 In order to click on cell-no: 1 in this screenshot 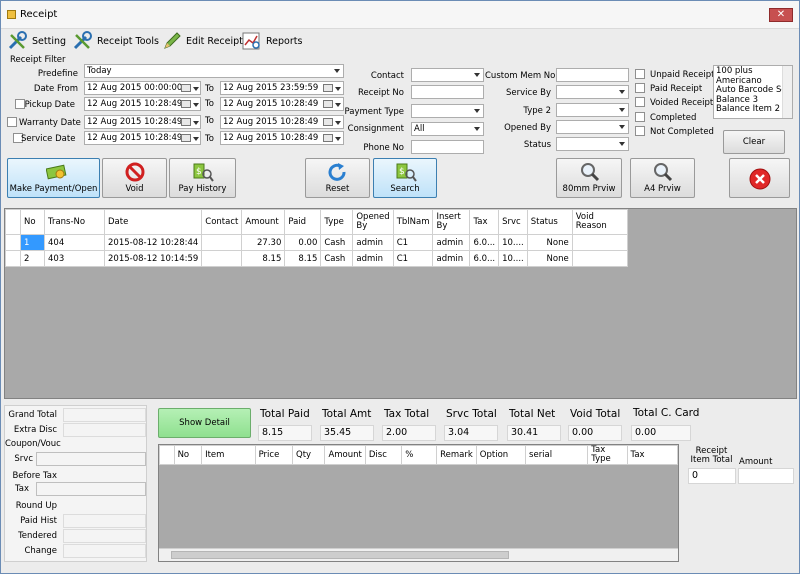, I will do `click(32, 242)`.